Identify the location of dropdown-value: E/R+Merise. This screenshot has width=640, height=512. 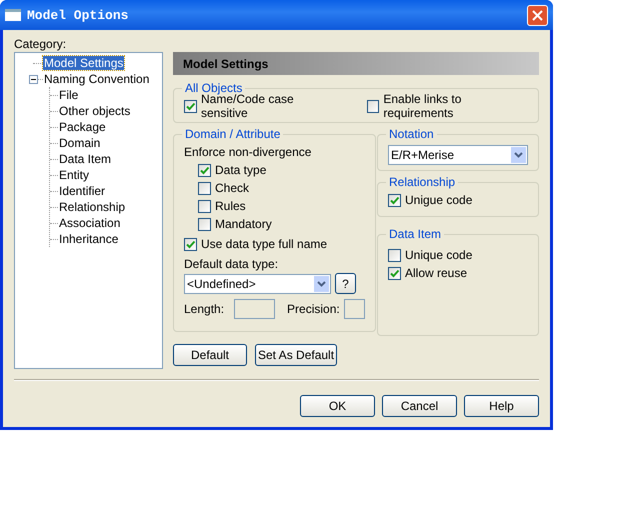
(422, 155).